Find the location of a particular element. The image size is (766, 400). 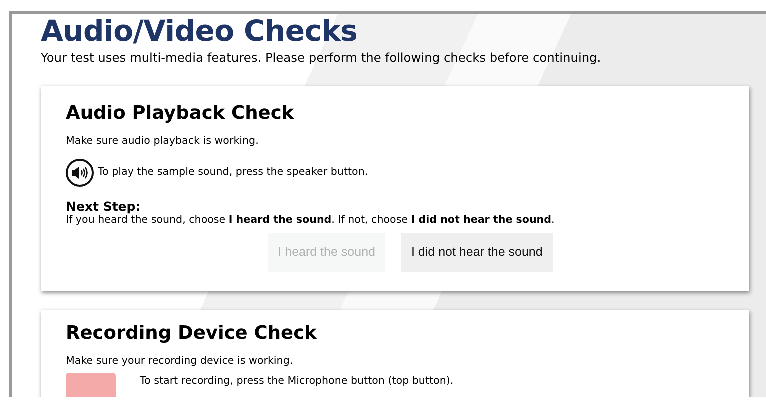

description-text: Make sure audio playback is working. is located at coordinates (163, 142).